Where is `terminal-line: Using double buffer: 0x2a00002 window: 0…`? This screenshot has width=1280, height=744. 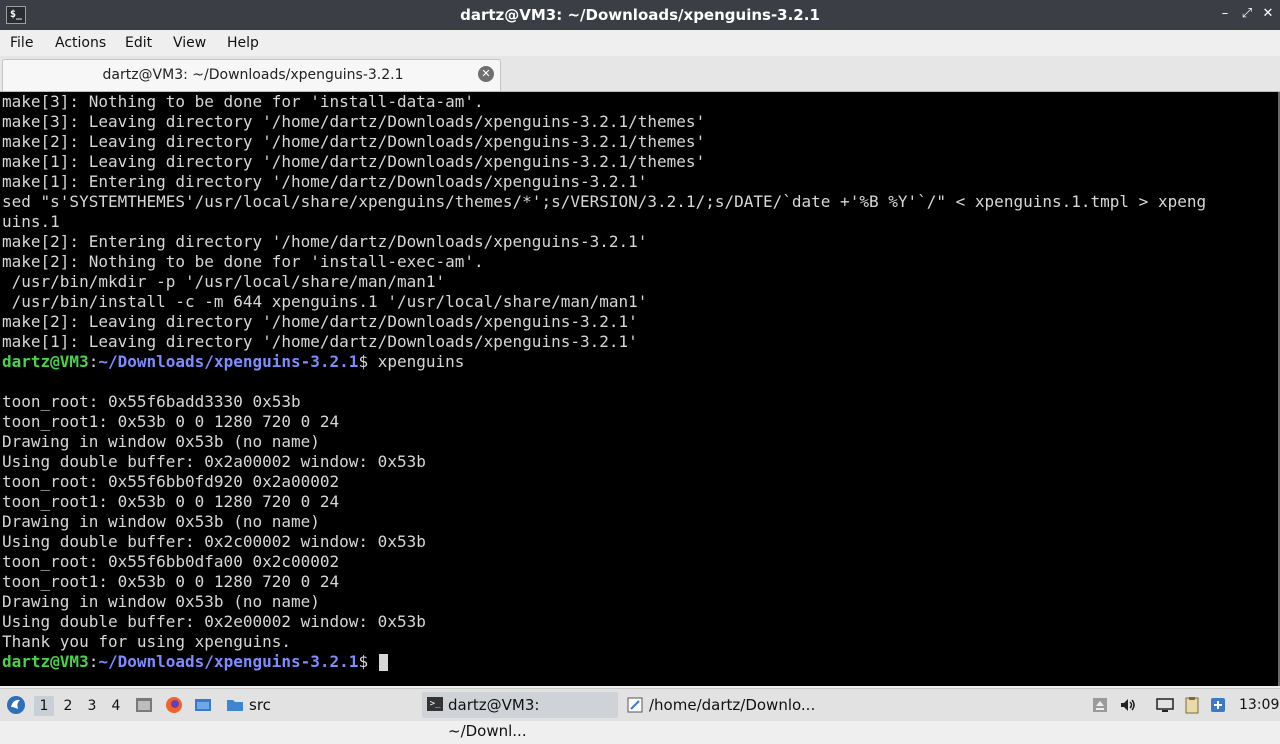 terminal-line: Using double buffer: 0x2a00002 window: 0… is located at coordinates (214, 461).